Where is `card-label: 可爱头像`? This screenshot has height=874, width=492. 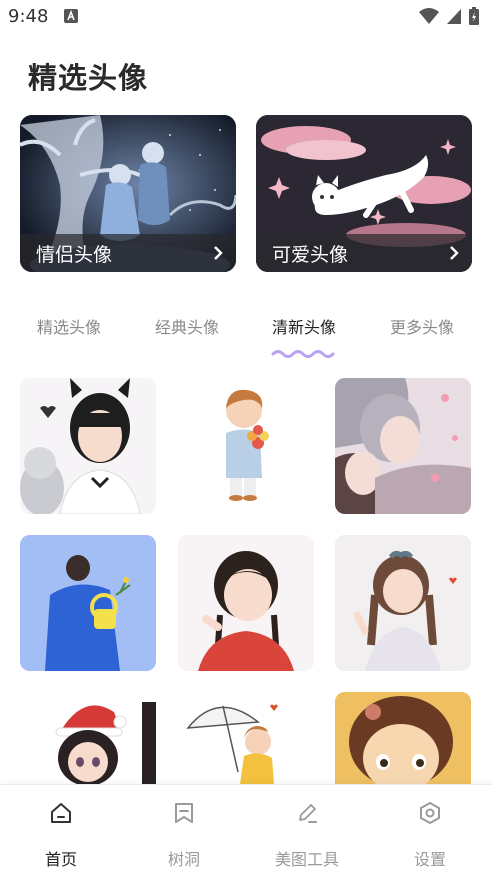 card-label: 可爱头像 is located at coordinates (310, 254).